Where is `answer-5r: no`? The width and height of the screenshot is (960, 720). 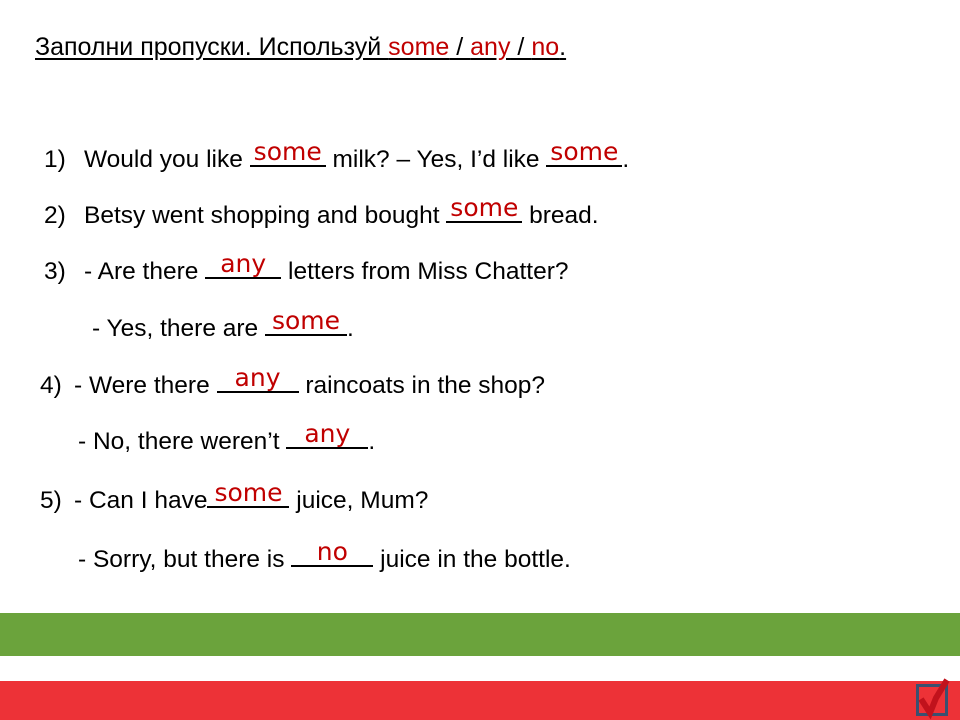 answer-5r: no is located at coordinates (332, 551).